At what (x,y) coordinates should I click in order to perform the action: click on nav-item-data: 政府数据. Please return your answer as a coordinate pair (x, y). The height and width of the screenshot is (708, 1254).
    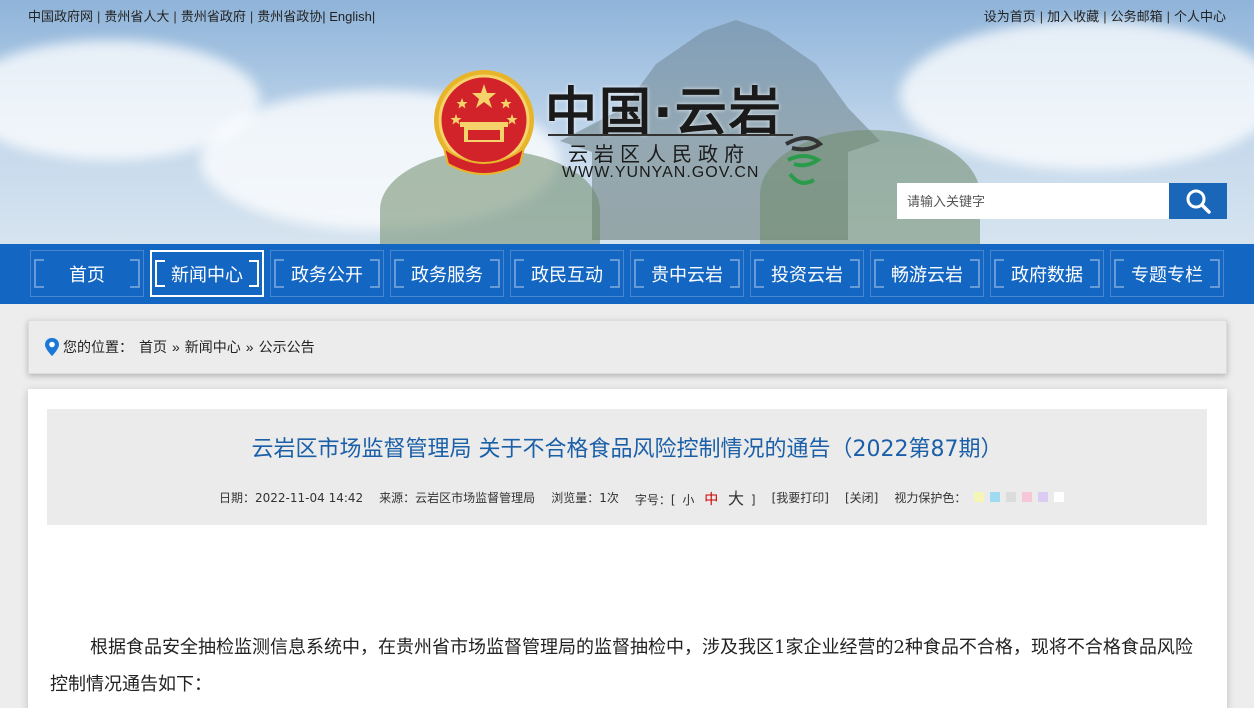
    Looking at the image, I should click on (1047, 273).